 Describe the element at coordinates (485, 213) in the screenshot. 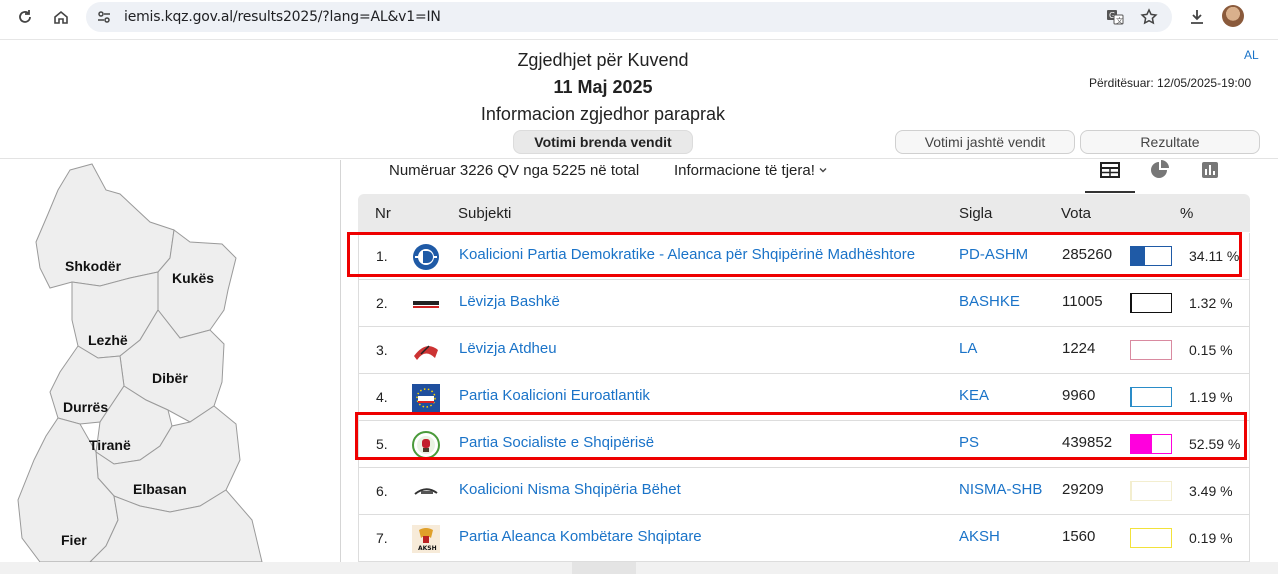

I see `col-subject: Subjekti` at that location.